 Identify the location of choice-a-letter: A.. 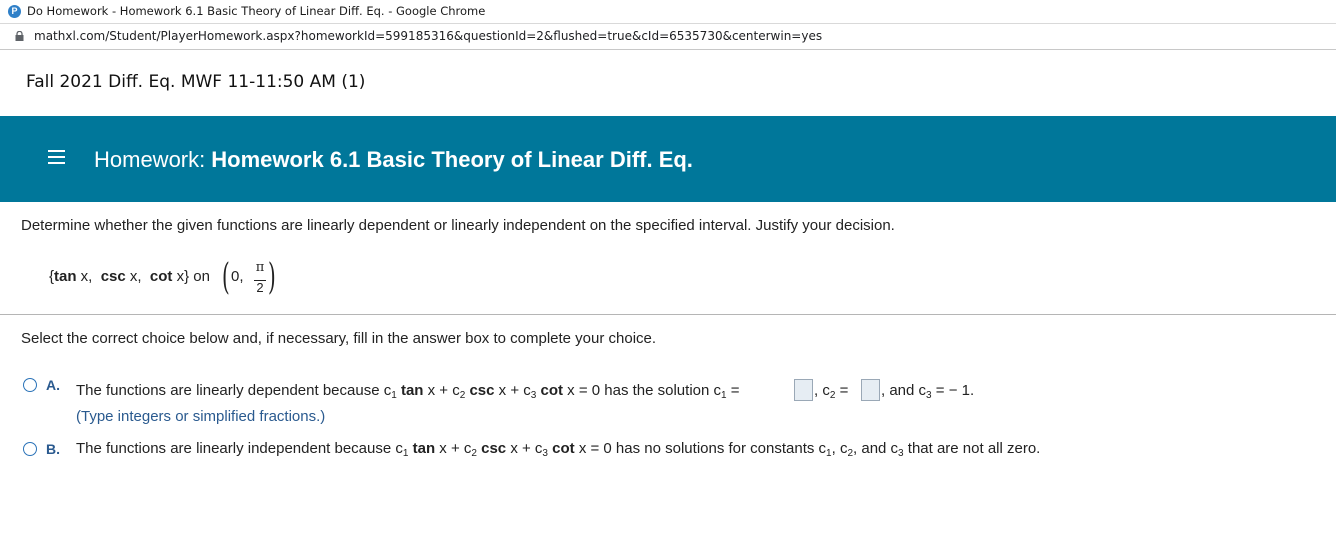
(53, 385).